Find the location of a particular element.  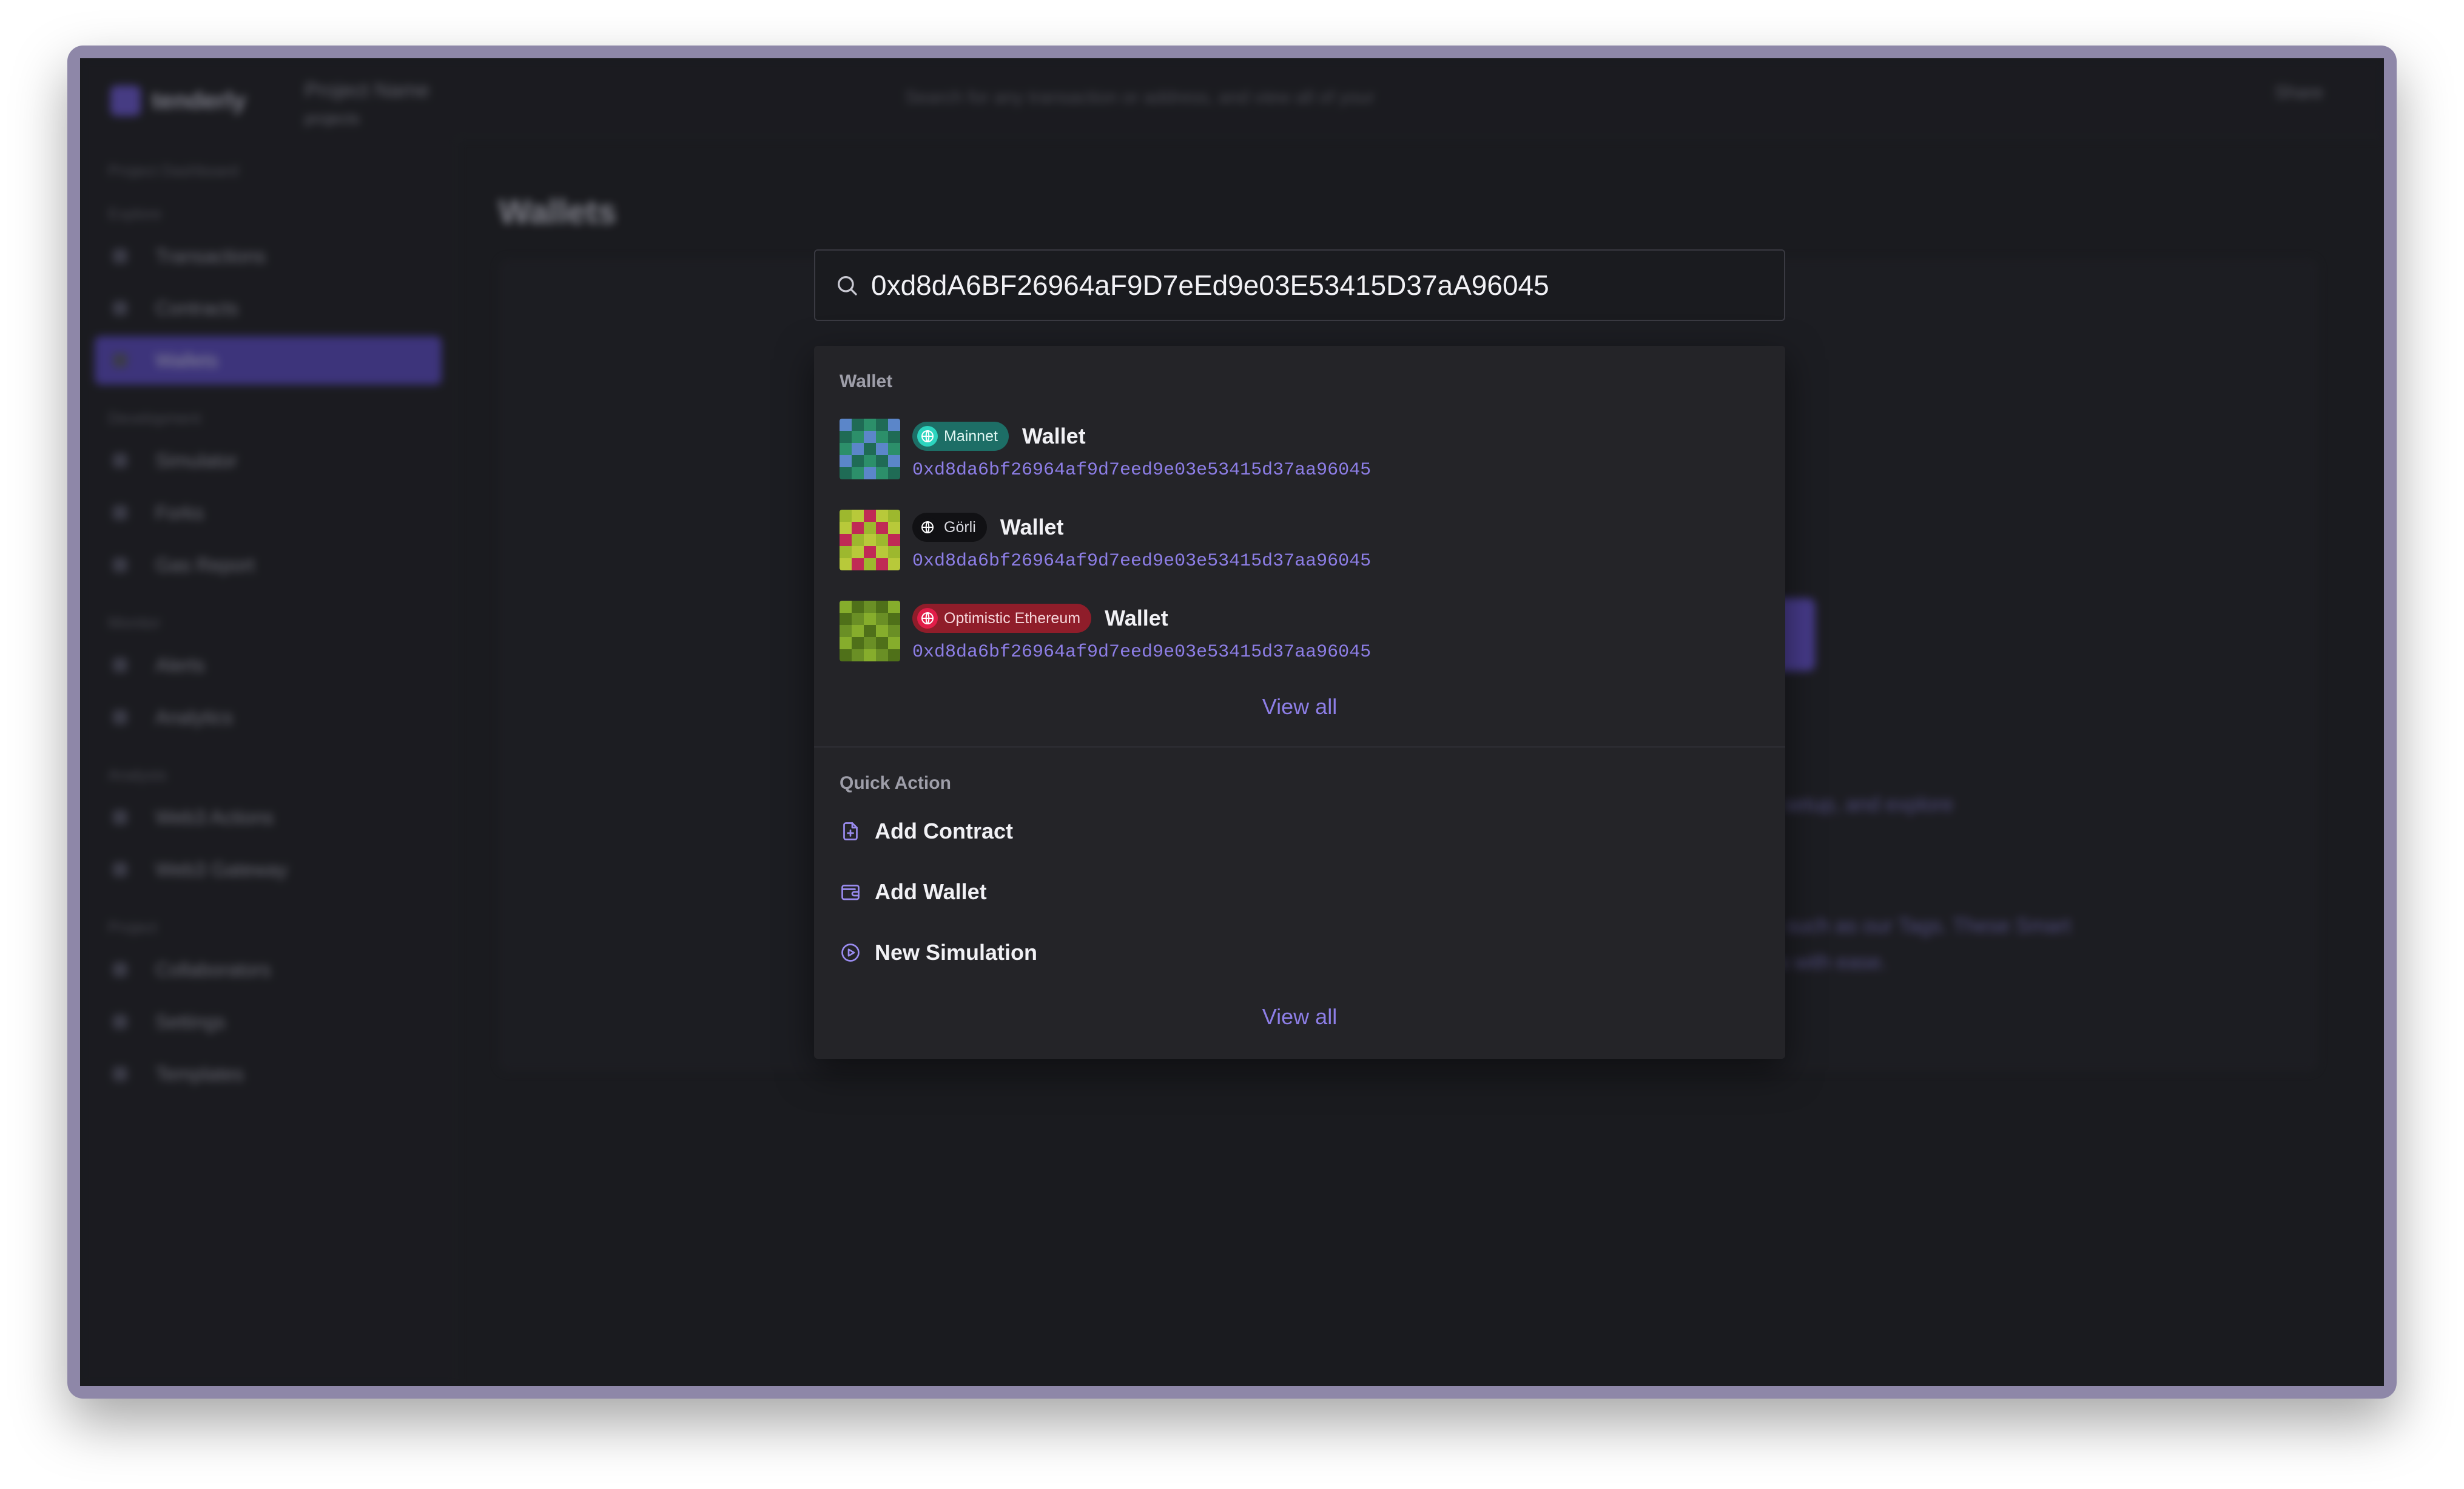

project-switcher: Project Name projects is located at coordinates (367, 104).